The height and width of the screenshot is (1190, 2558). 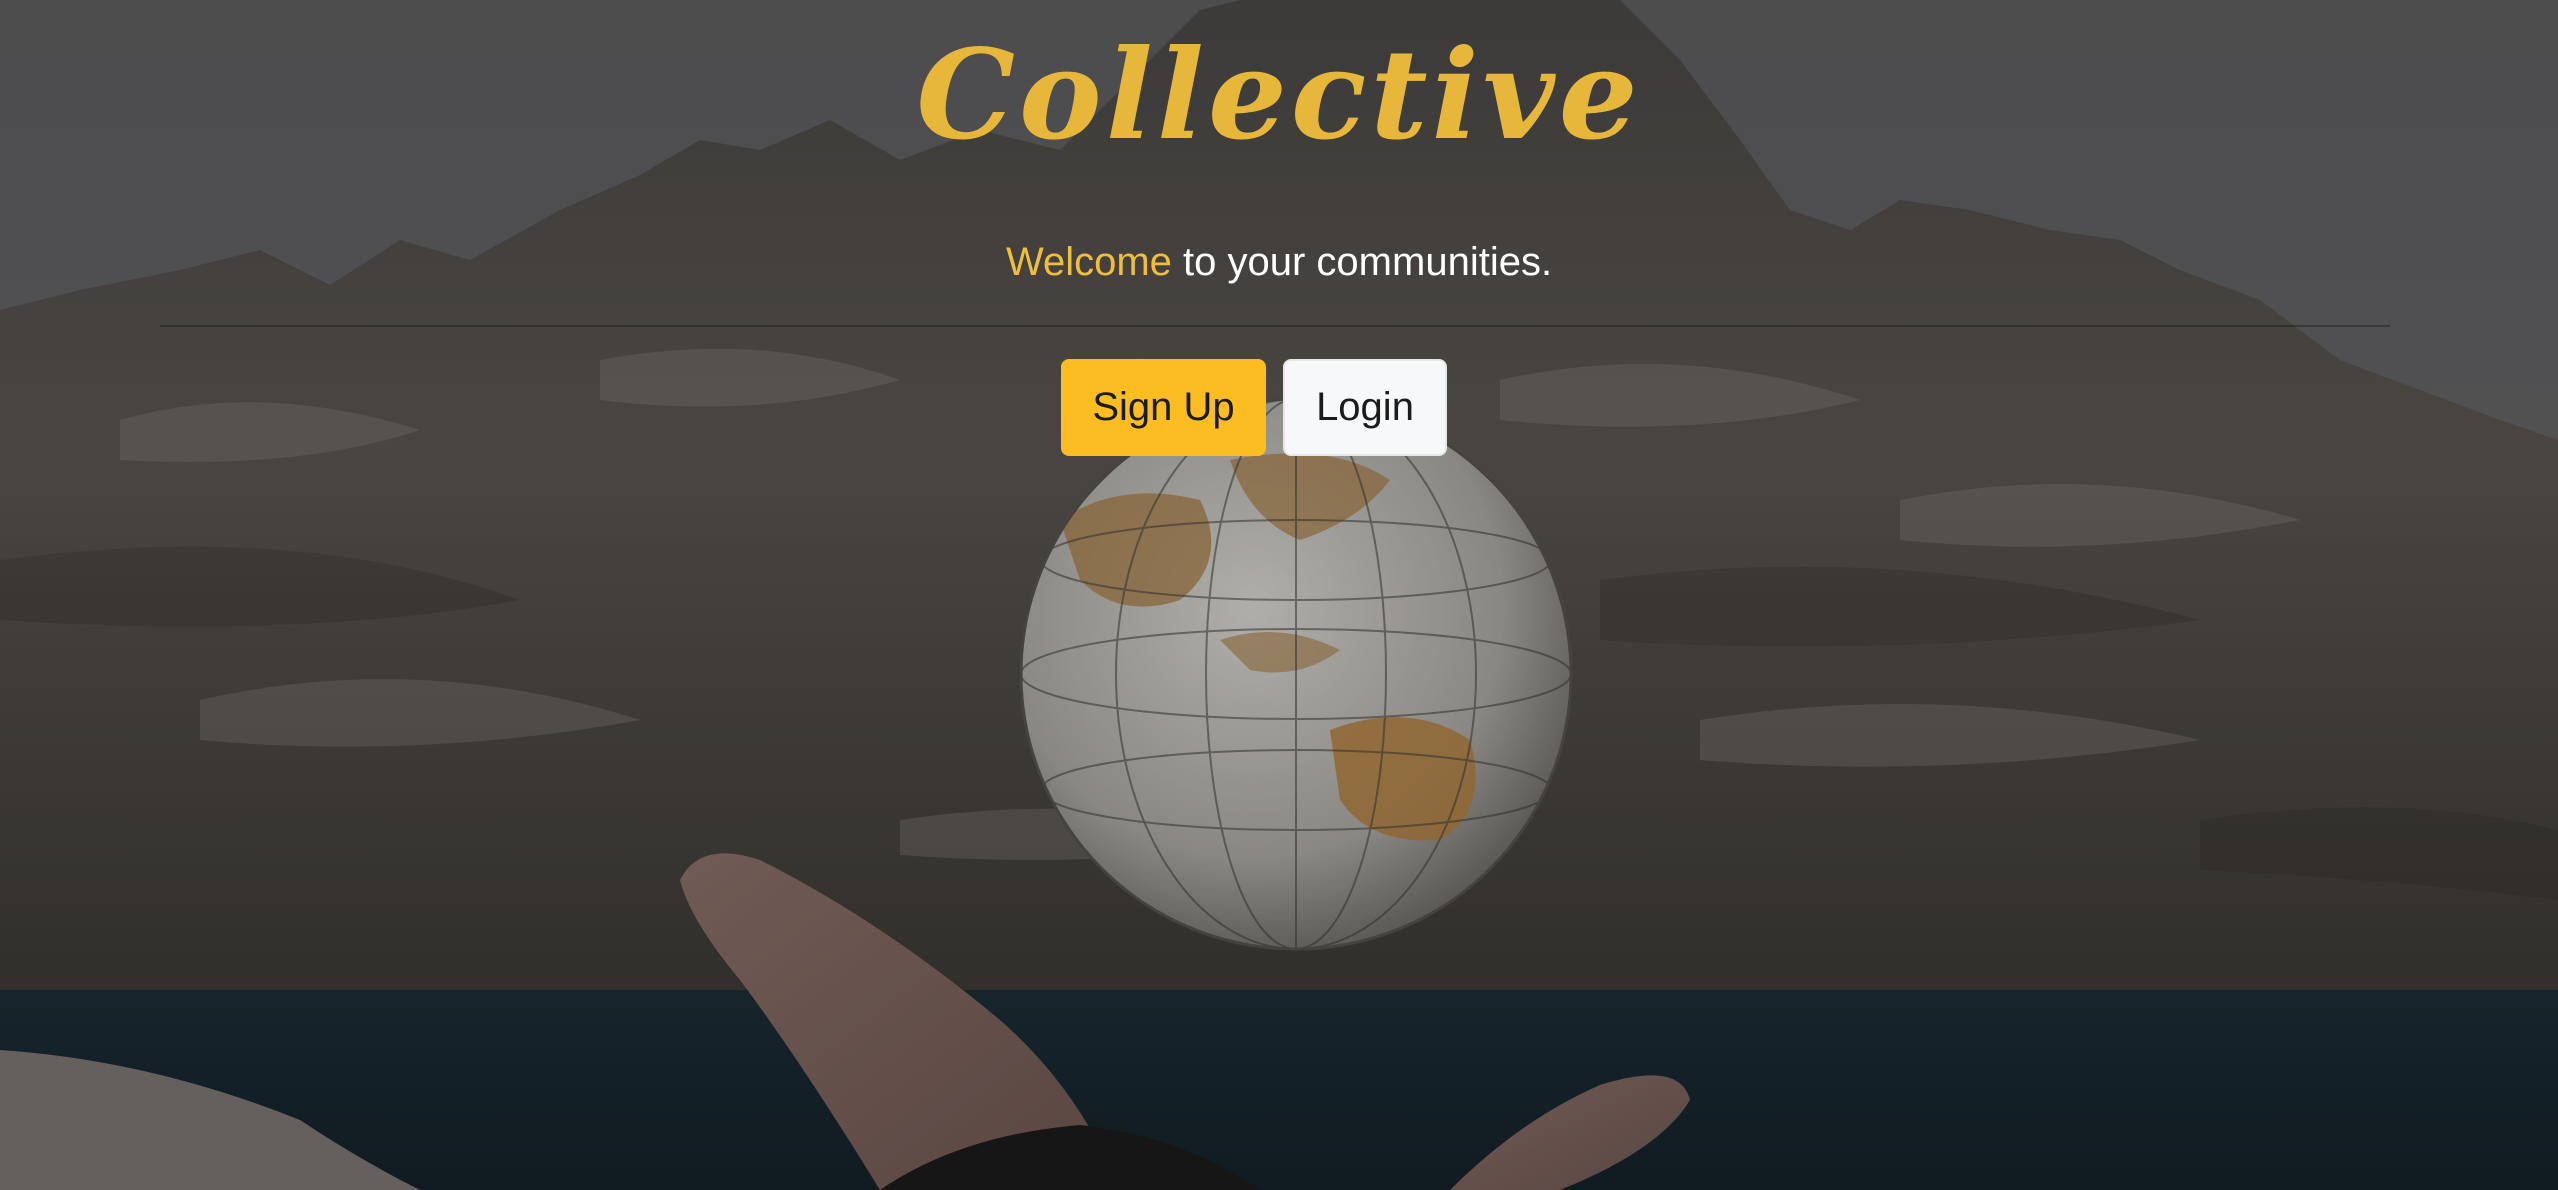 I want to click on brand-logo: Collective, so click(x=1279, y=95).